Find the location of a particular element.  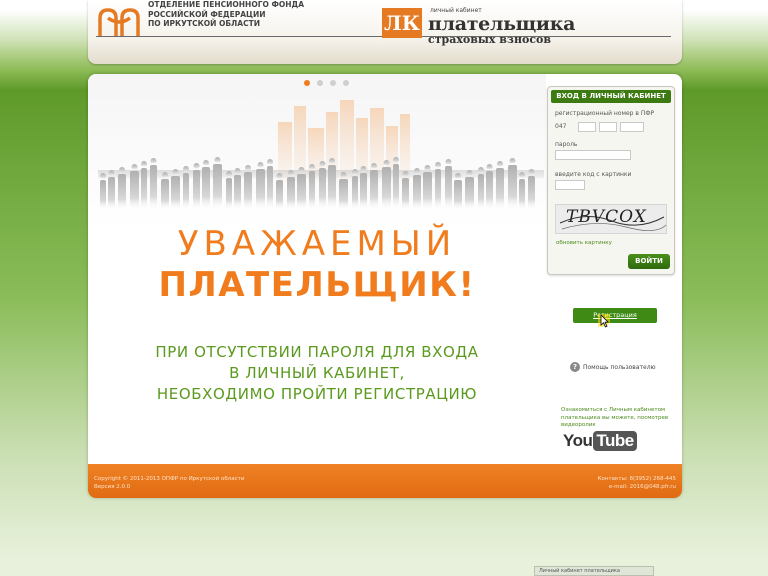

footer-right-line-2: e-mail: 2016@048.pfr.ru is located at coordinates (637, 487).